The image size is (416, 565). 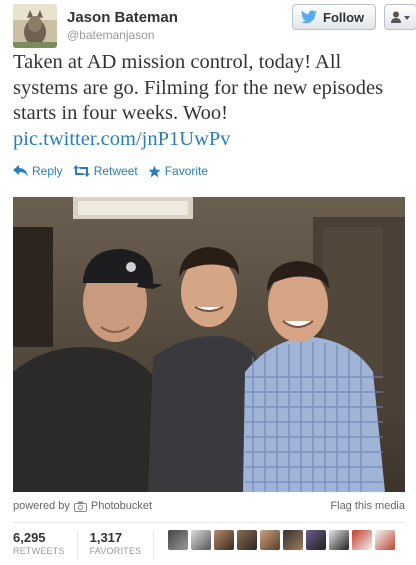 I want to click on user-menu-icon, so click(x=400, y=17).